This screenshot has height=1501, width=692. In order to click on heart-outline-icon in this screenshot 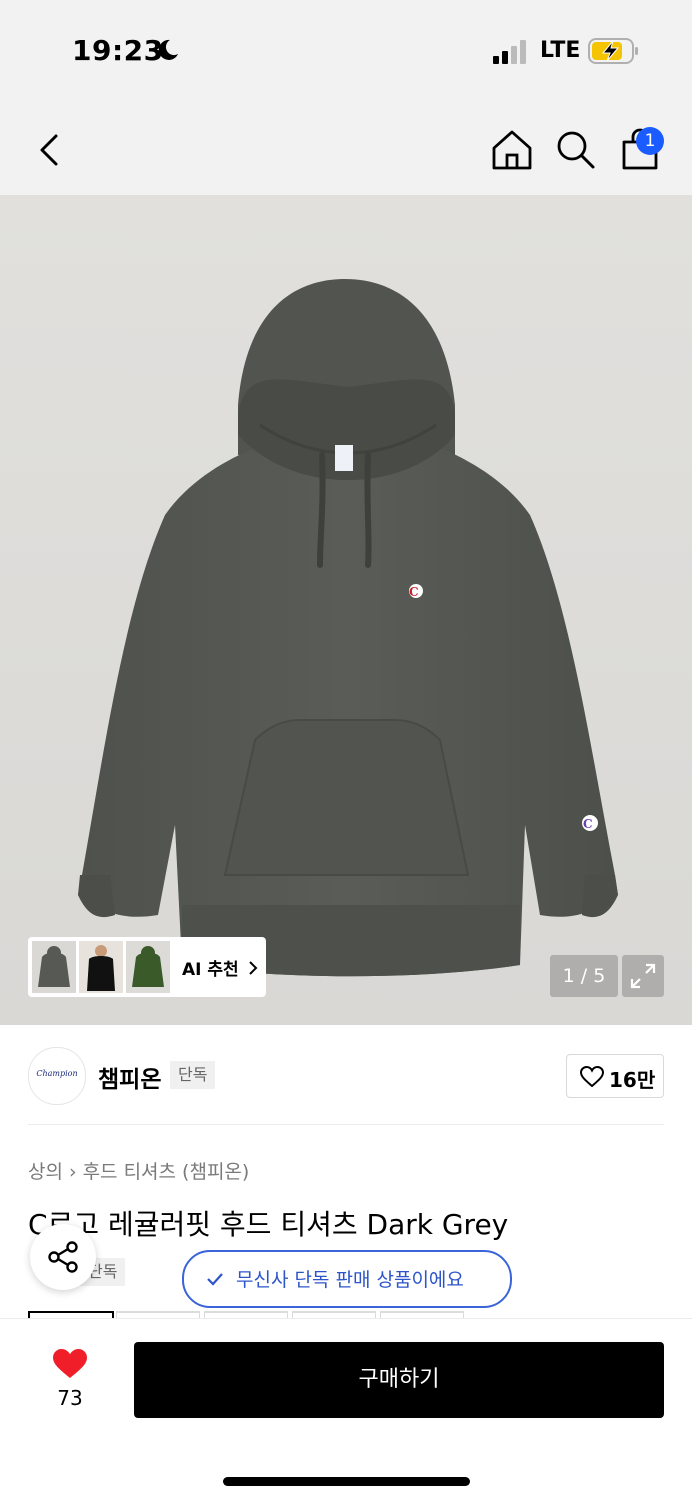, I will do `click(592, 1076)`.